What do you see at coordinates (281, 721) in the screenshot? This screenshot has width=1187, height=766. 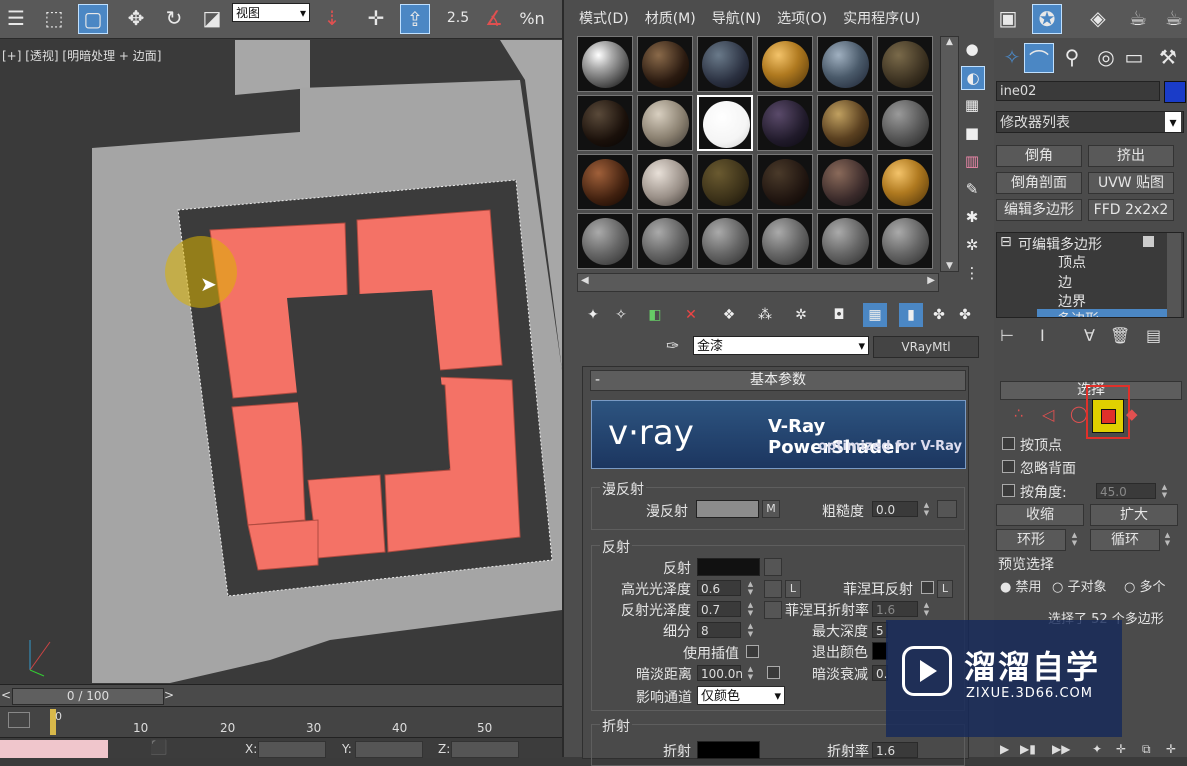 I see `track-bar: 0 10 20 30 40 50` at bounding box center [281, 721].